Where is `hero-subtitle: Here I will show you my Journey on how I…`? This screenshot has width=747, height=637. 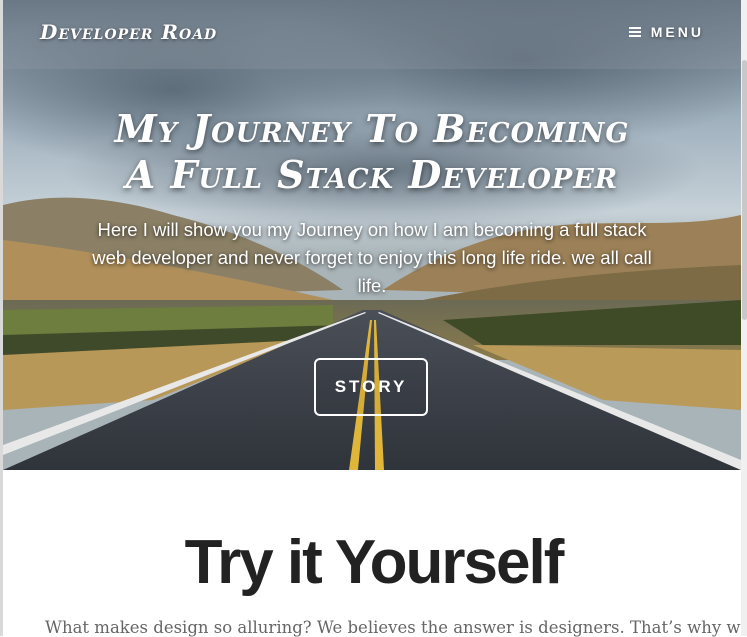
hero-subtitle: Here I will show you my Journey on how I… is located at coordinates (372, 257).